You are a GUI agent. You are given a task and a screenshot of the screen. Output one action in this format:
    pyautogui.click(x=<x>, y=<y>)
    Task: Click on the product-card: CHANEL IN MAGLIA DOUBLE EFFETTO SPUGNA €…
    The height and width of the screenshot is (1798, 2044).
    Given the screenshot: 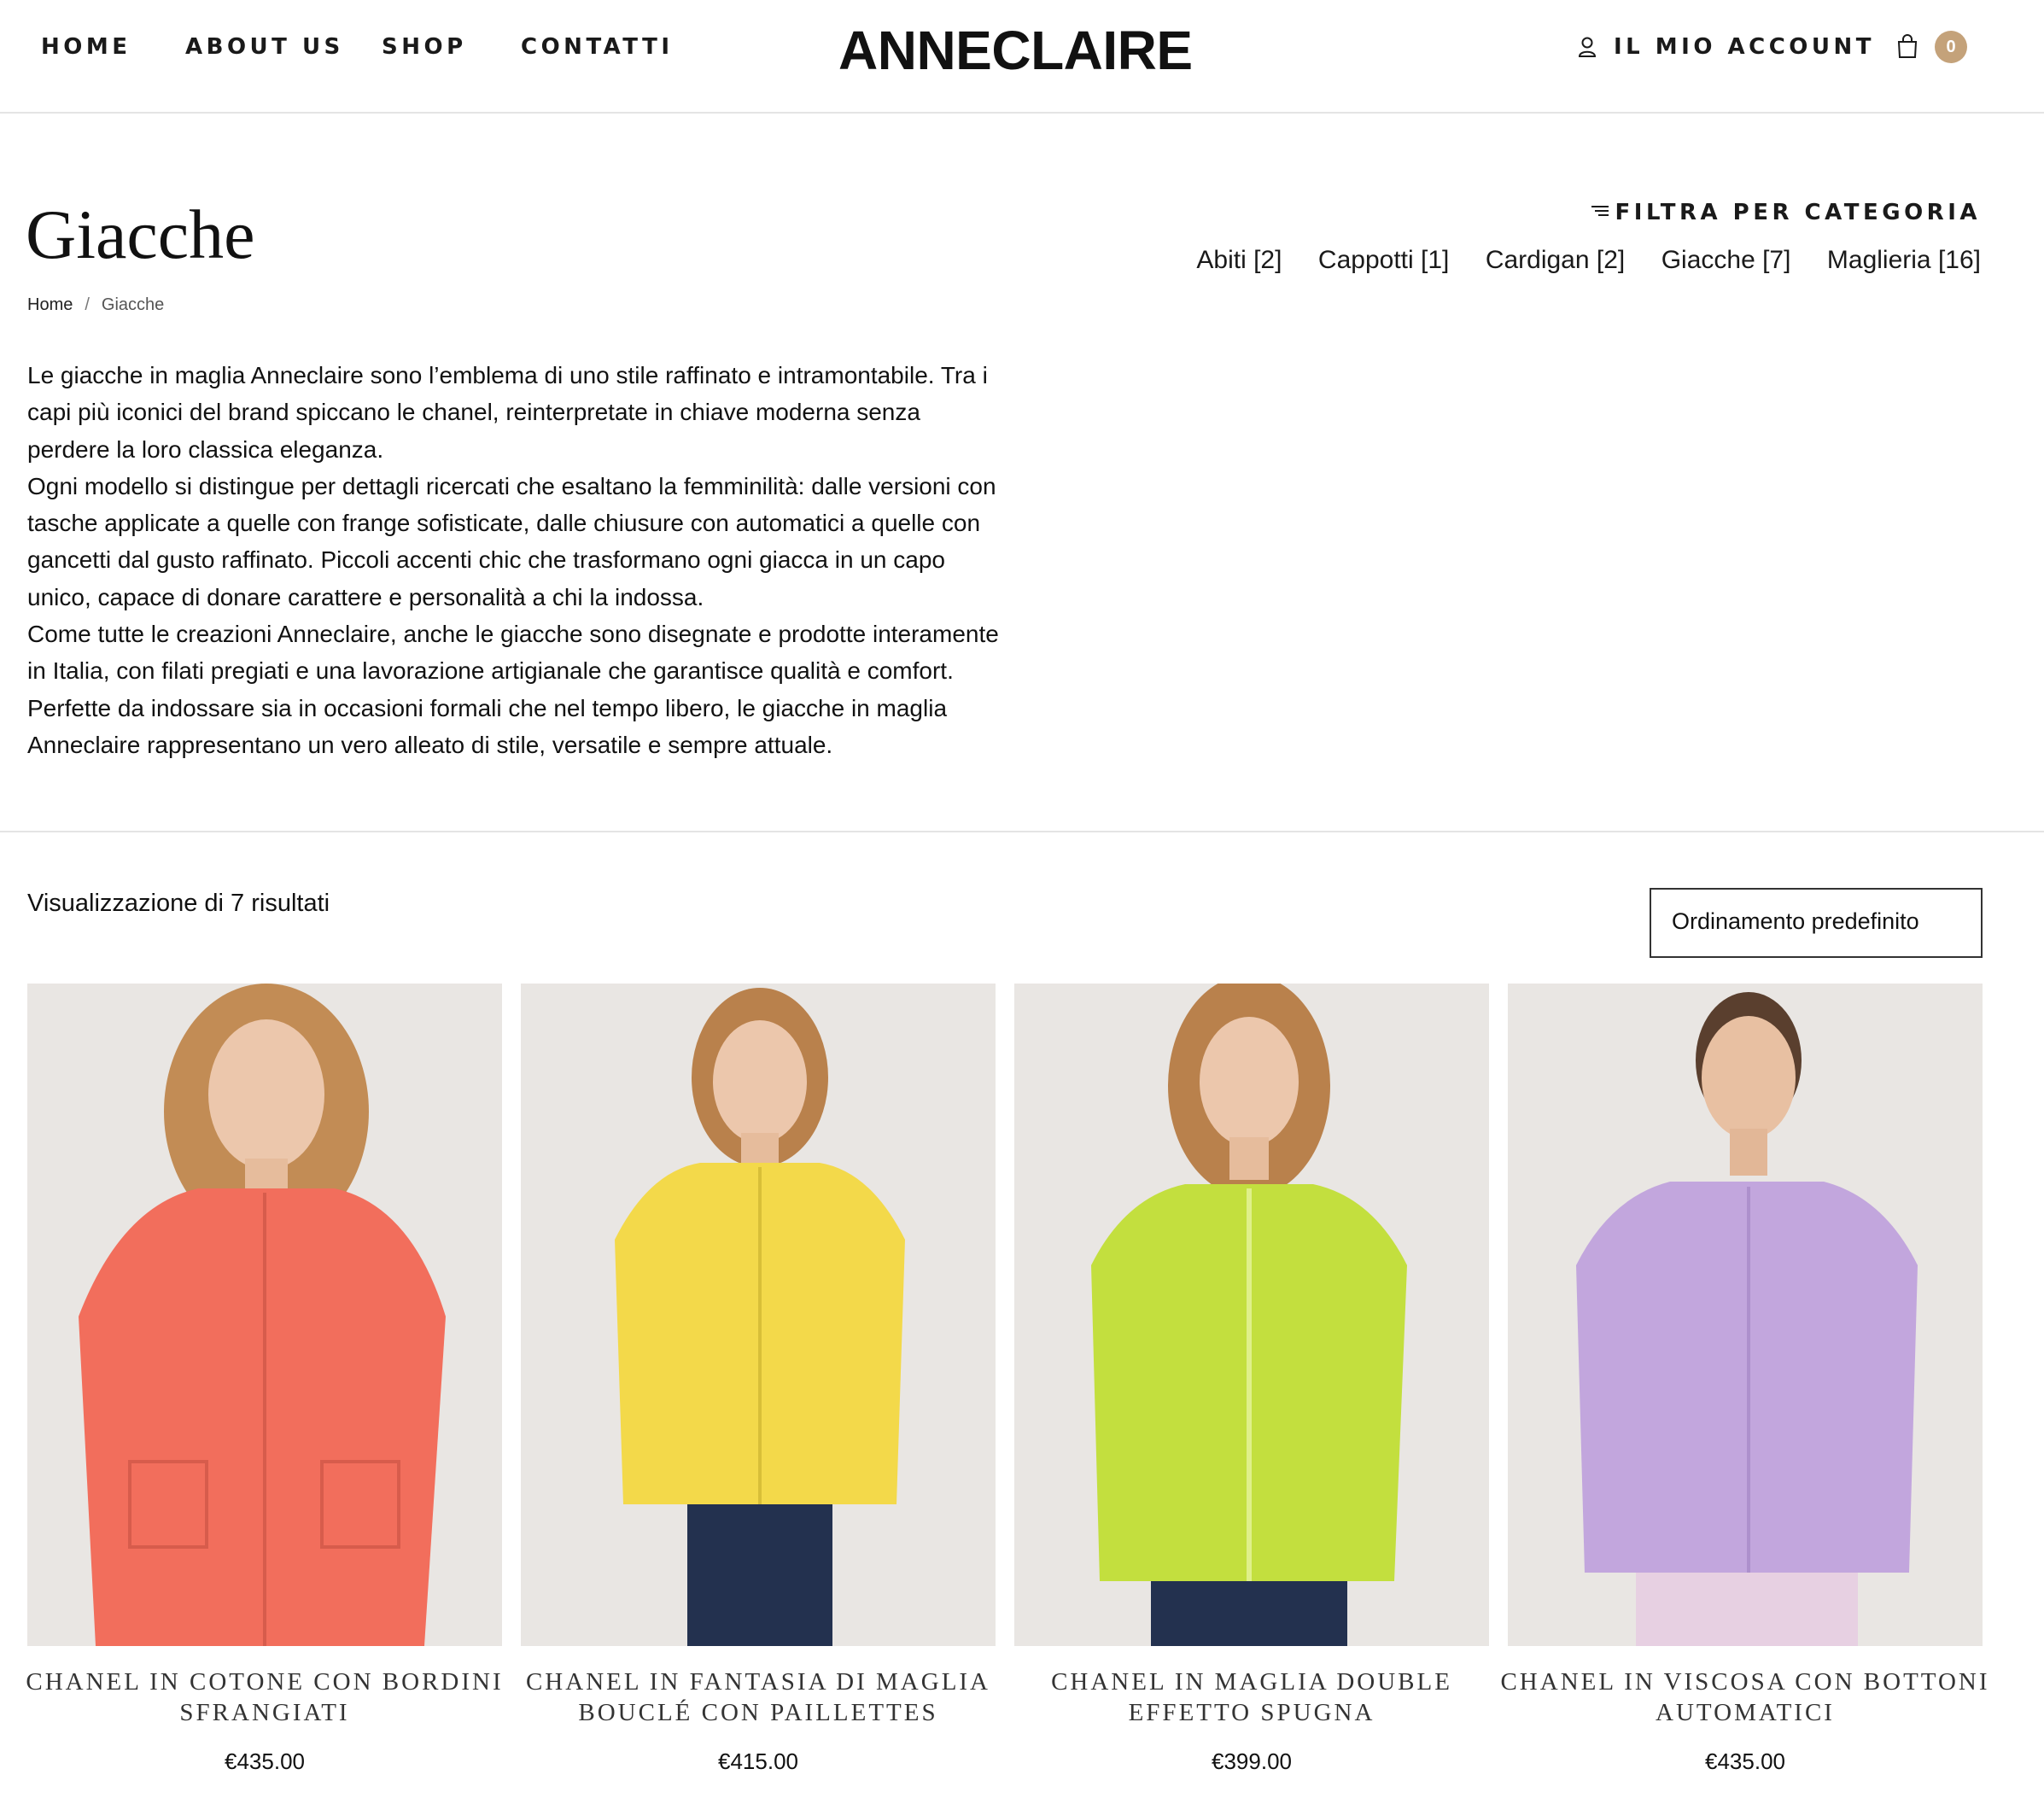 What is the action you would take?
    pyautogui.click(x=1251, y=1385)
    